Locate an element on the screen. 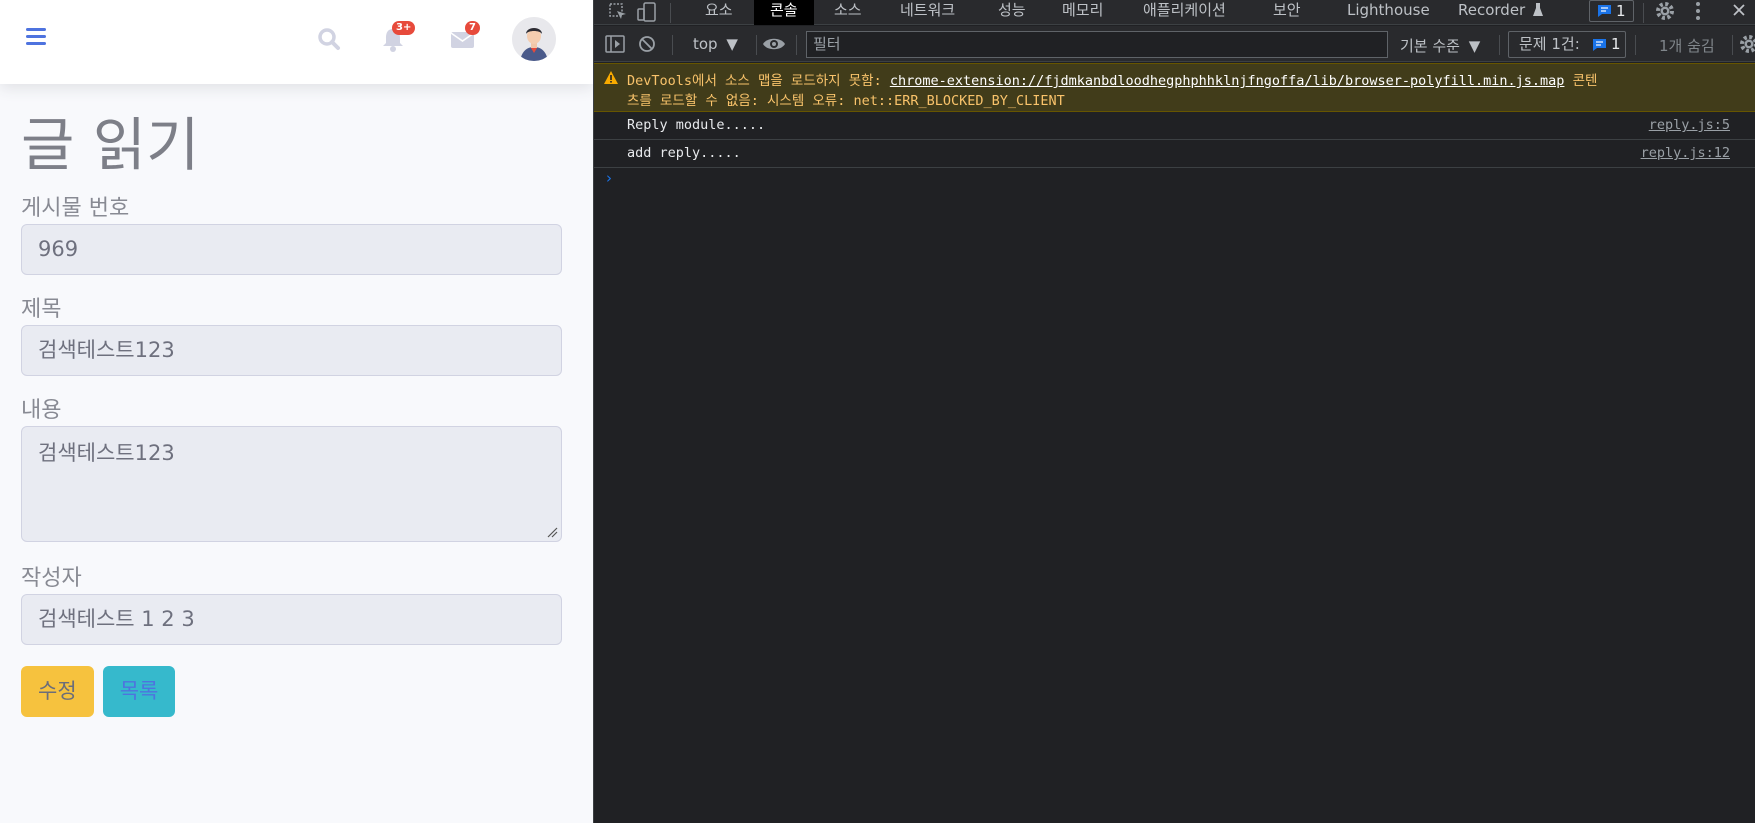 This screenshot has height=823, width=1755. settings-gear-icon is located at coordinates (1665, 11).